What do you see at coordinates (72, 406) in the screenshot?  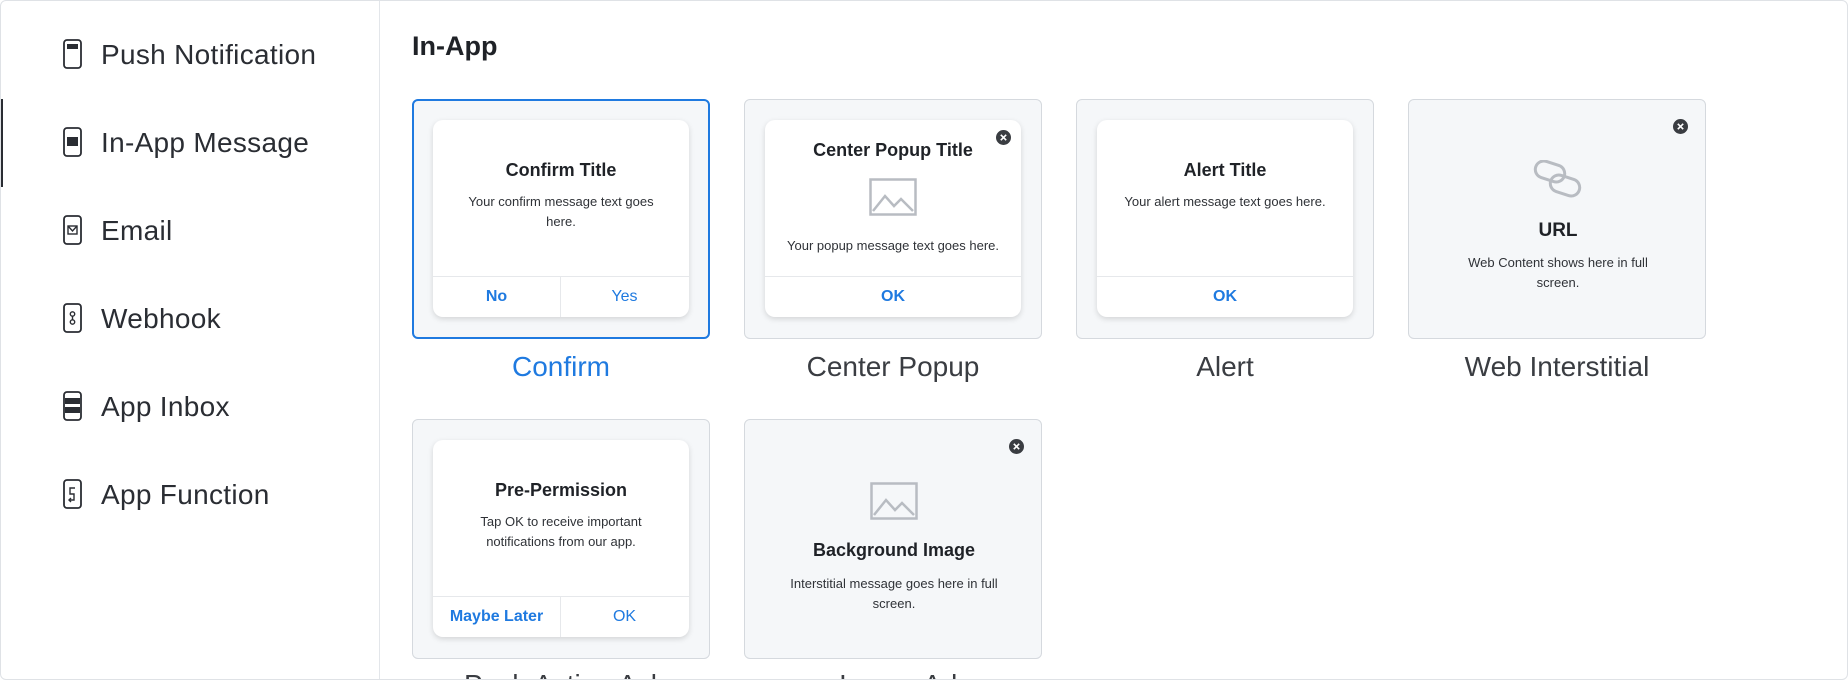 I see `phone-inbox-icon` at bounding box center [72, 406].